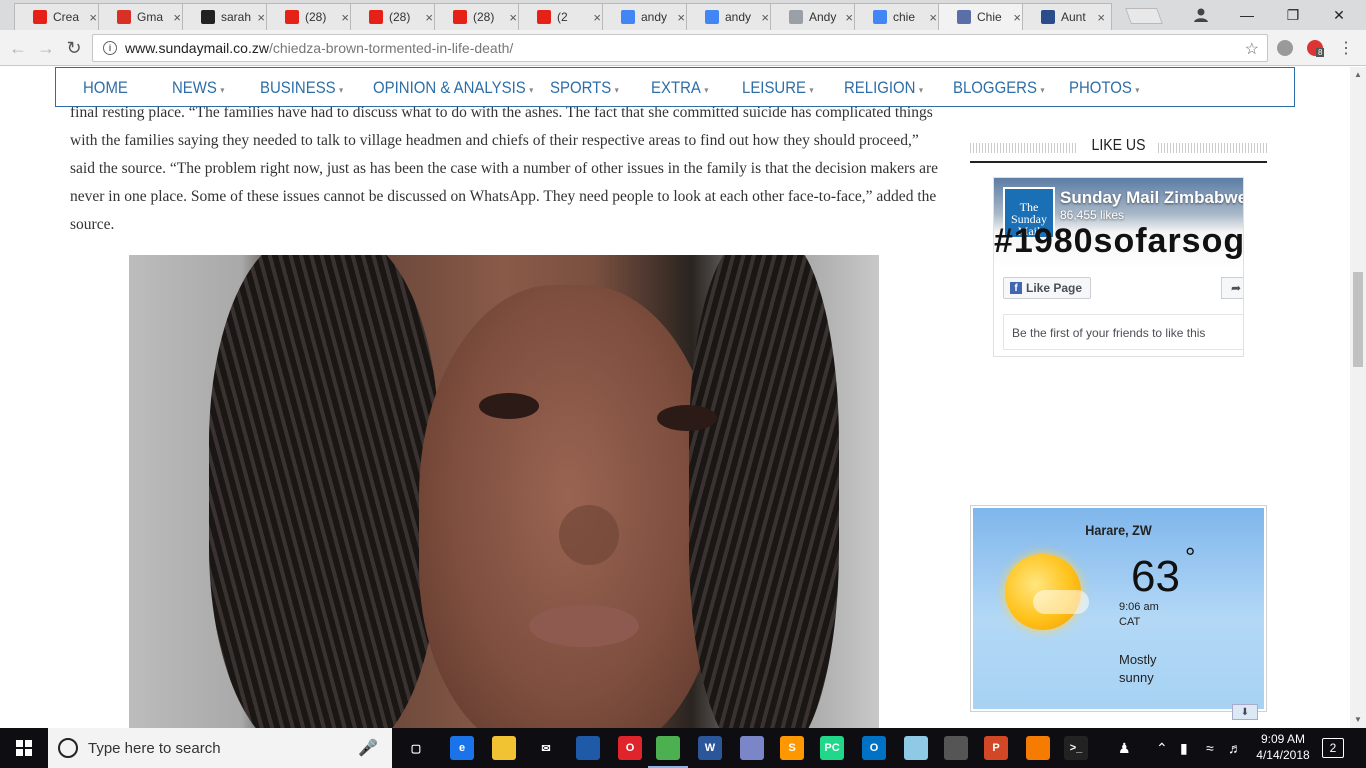  I want to click on terminal-icon: >_, so click(1076, 748).